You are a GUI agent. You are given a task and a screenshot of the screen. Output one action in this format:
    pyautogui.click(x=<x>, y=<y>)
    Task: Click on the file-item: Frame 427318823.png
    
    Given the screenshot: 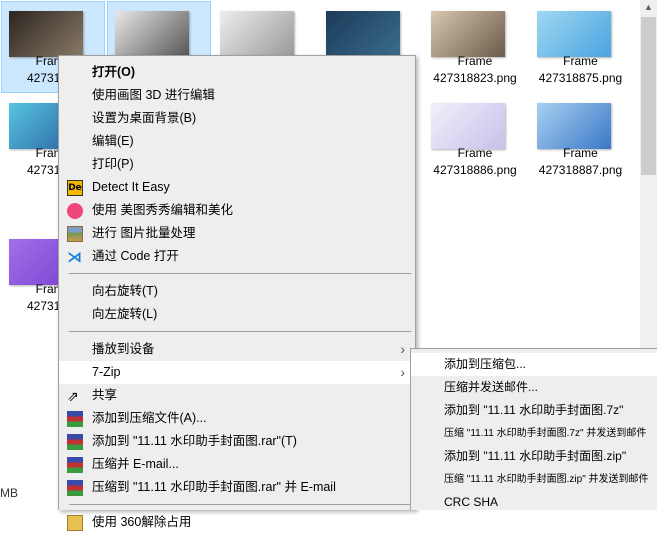 What is the action you would take?
    pyautogui.click(x=475, y=47)
    